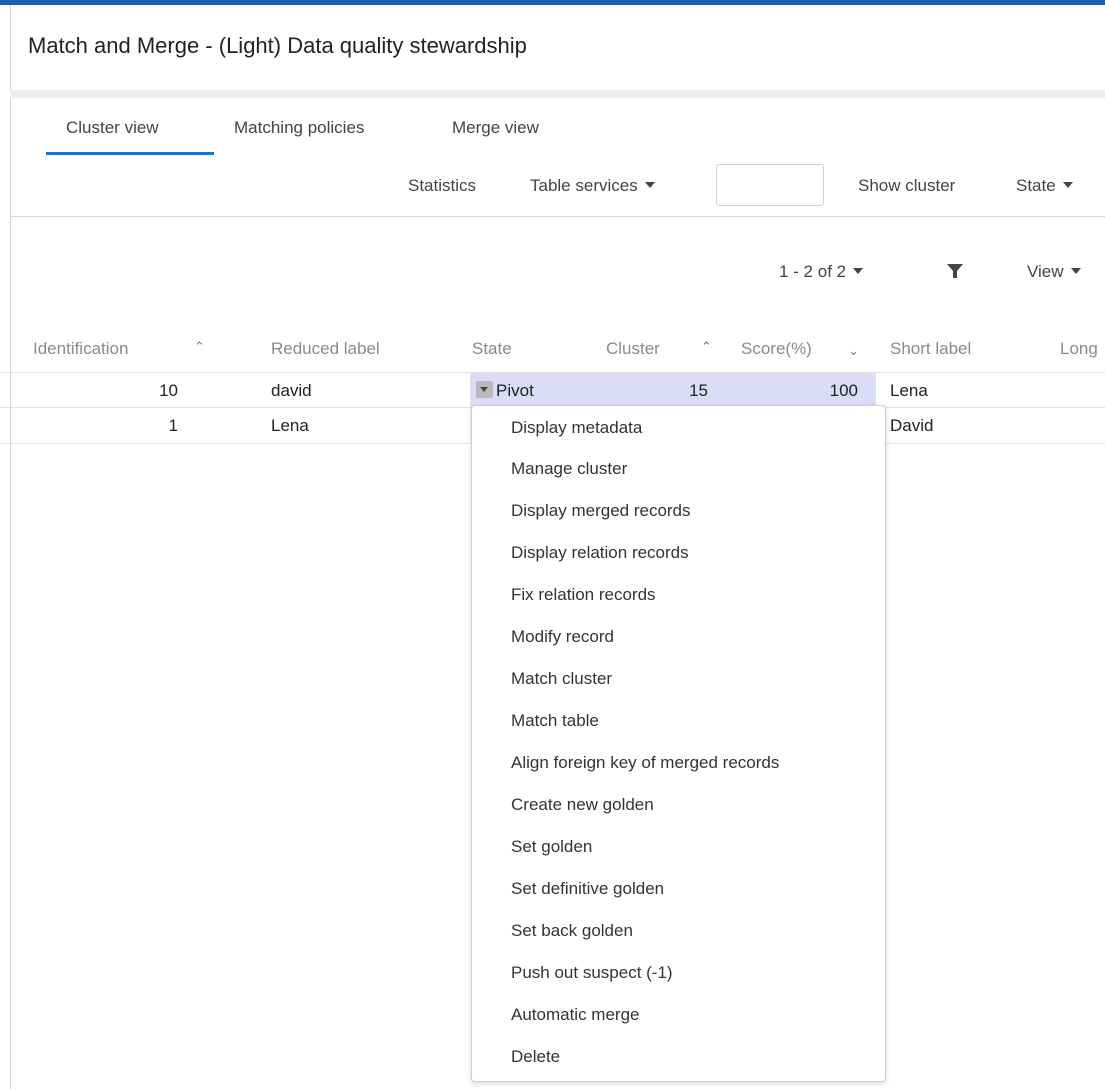  Describe the element at coordinates (575, 1015) in the screenshot. I see `menu-item-automatic-merge: Automatic merge` at that location.